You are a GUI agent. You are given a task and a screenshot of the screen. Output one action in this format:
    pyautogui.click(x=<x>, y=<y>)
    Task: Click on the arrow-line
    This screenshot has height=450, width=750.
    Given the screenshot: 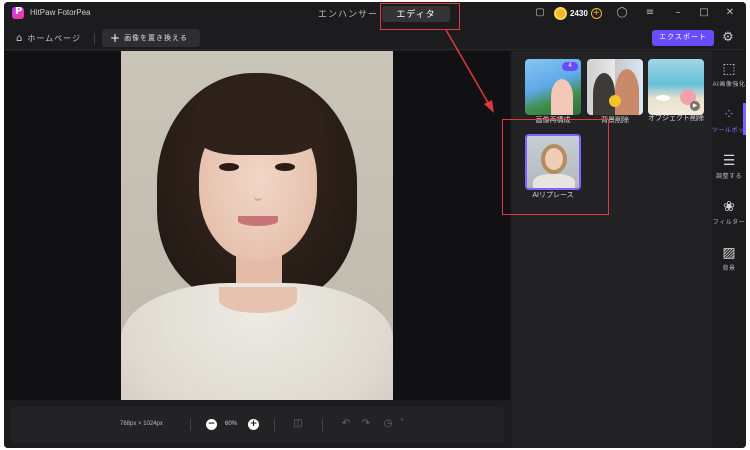 What is the action you would take?
    pyautogui.click(x=468, y=68)
    